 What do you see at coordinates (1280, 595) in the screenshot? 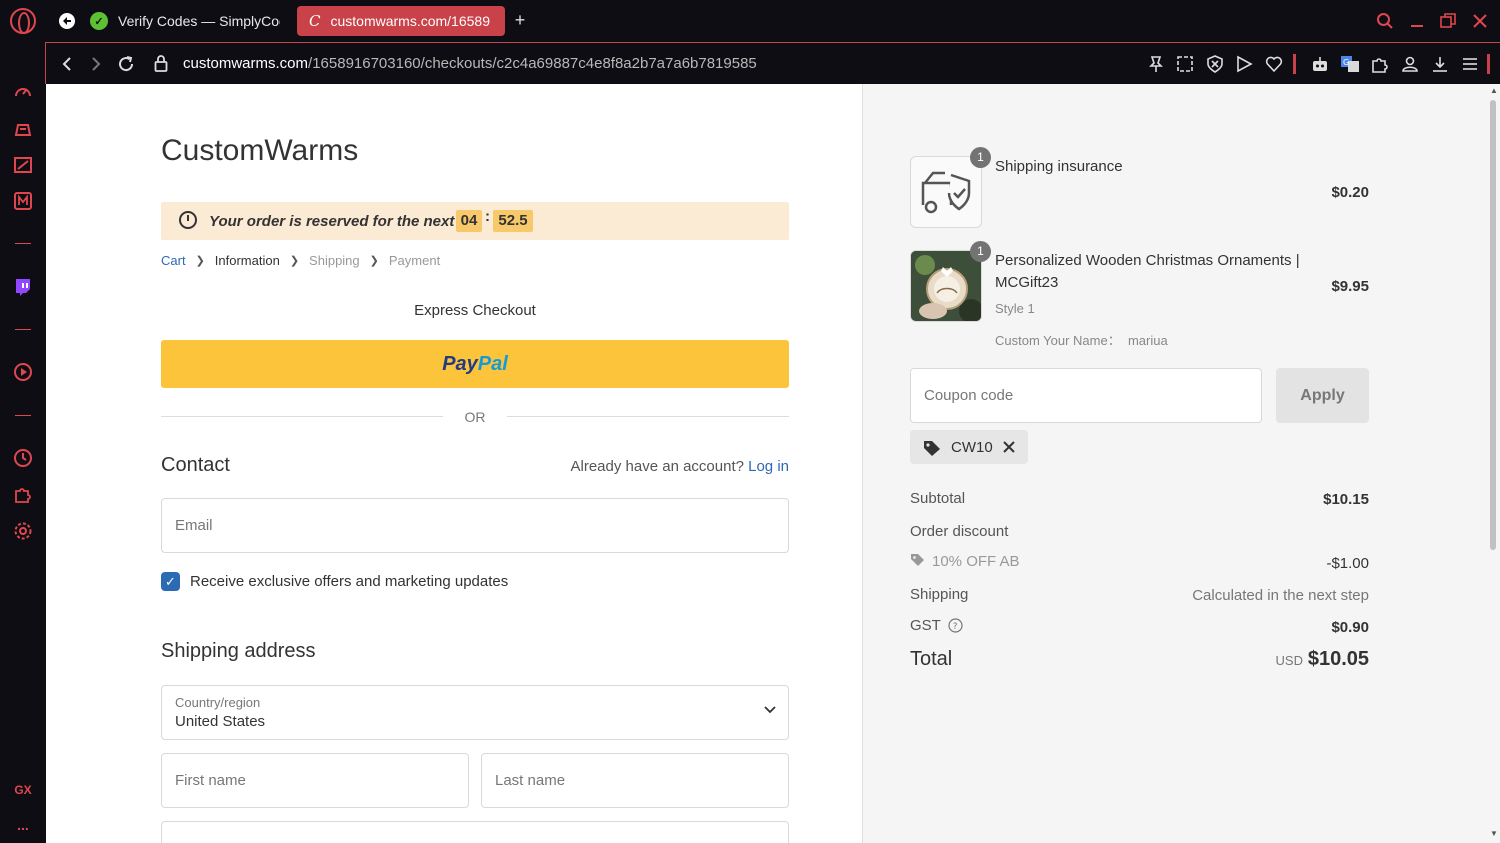
I see `shipping-value: Calculated in the next step` at bounding box center [1280, 595].